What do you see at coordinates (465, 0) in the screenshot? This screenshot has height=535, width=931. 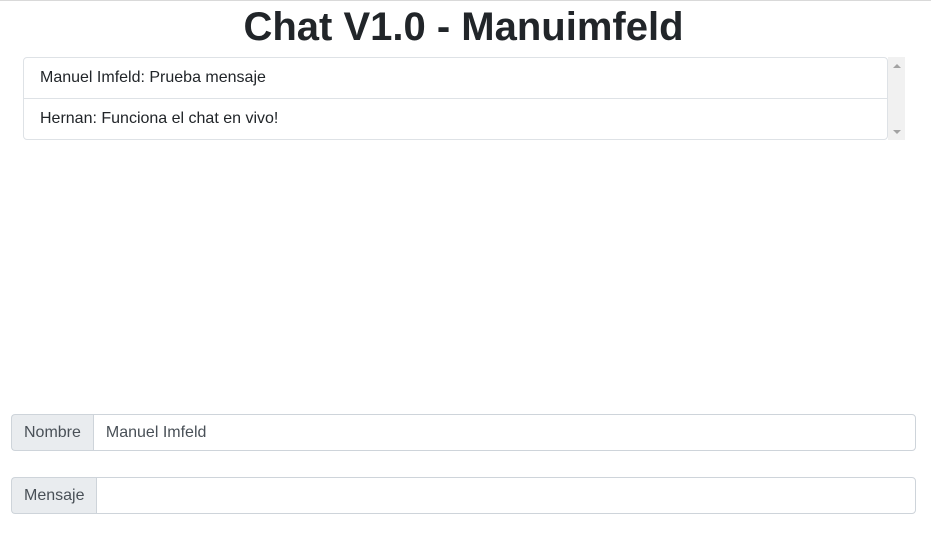 I see `top-divider` at bounding box center [465, 0].